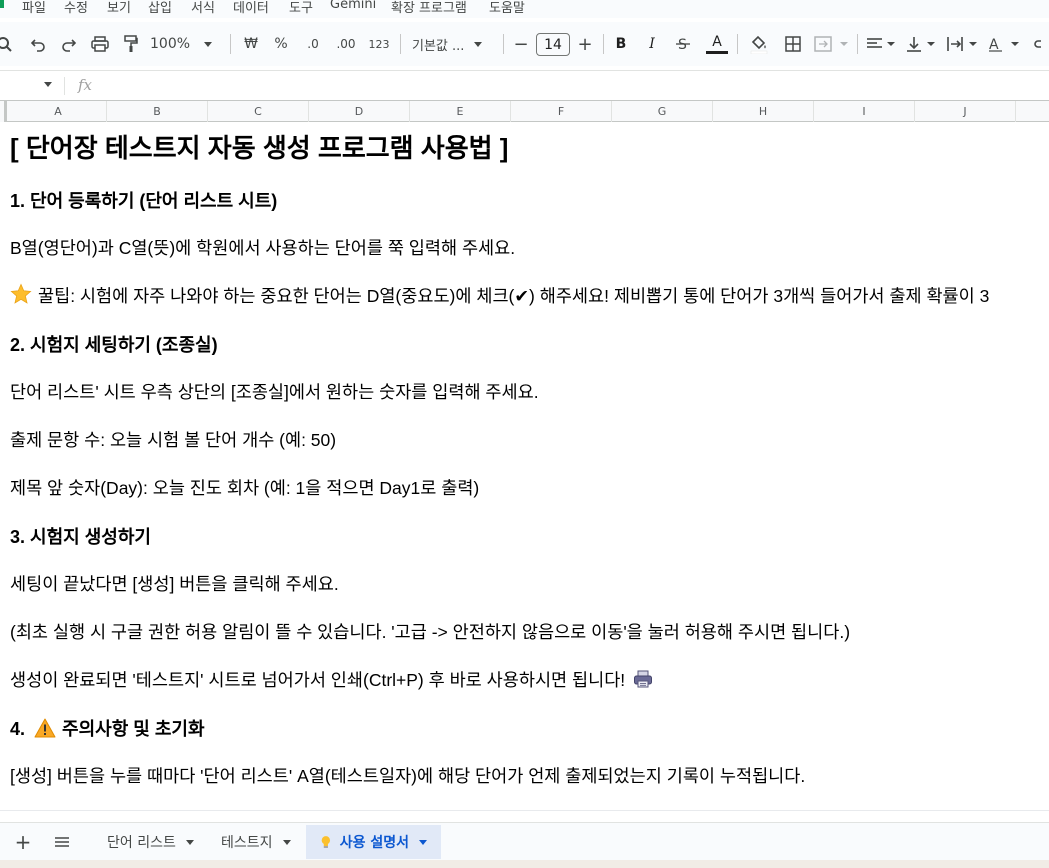 The height and width of the screenshot is (868, 1049). I want to click on zoom-select: 100%, so click(185, 44).